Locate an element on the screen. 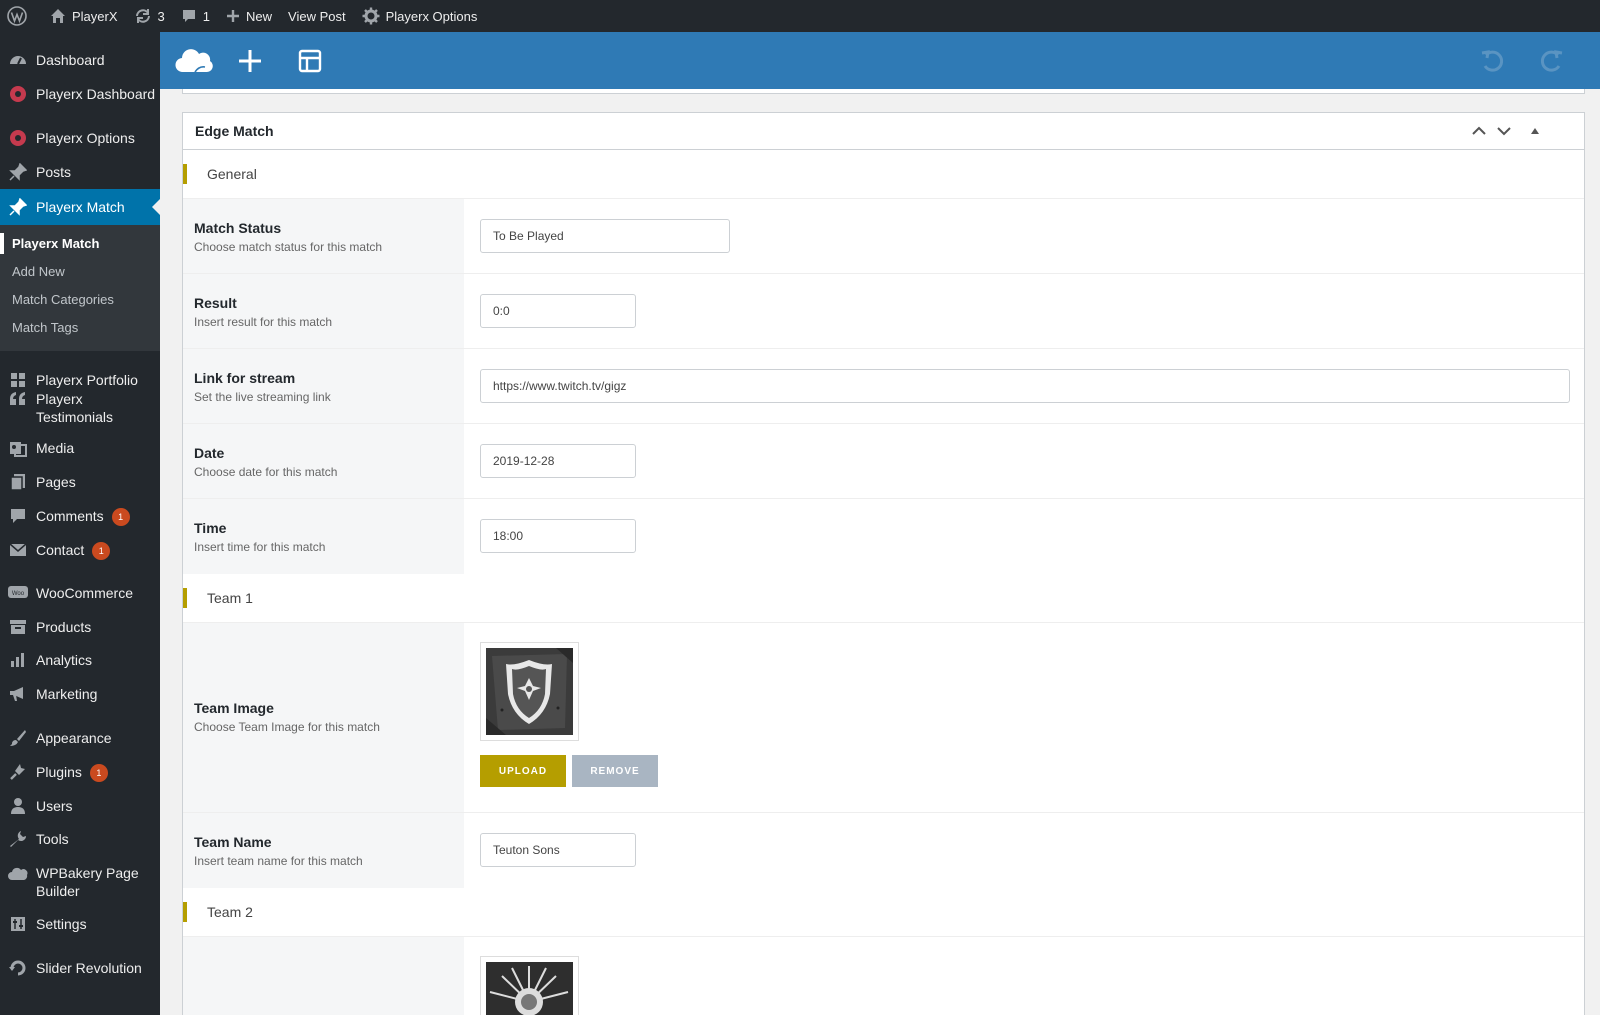  options-label: Playerx Options is located at coordinates (431, 16).